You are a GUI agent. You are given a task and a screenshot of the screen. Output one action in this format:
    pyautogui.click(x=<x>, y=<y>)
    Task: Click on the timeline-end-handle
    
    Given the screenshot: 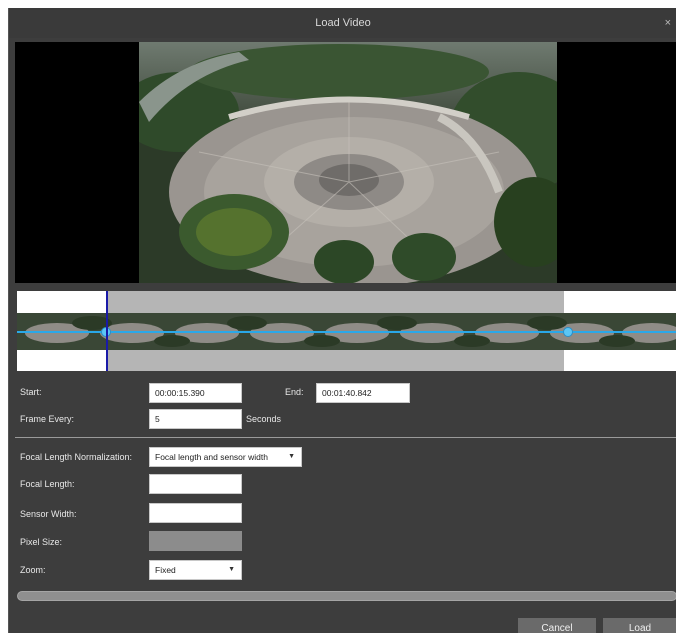 What is the action you would take?
    pyautogui.click(x=568, y=332)
    